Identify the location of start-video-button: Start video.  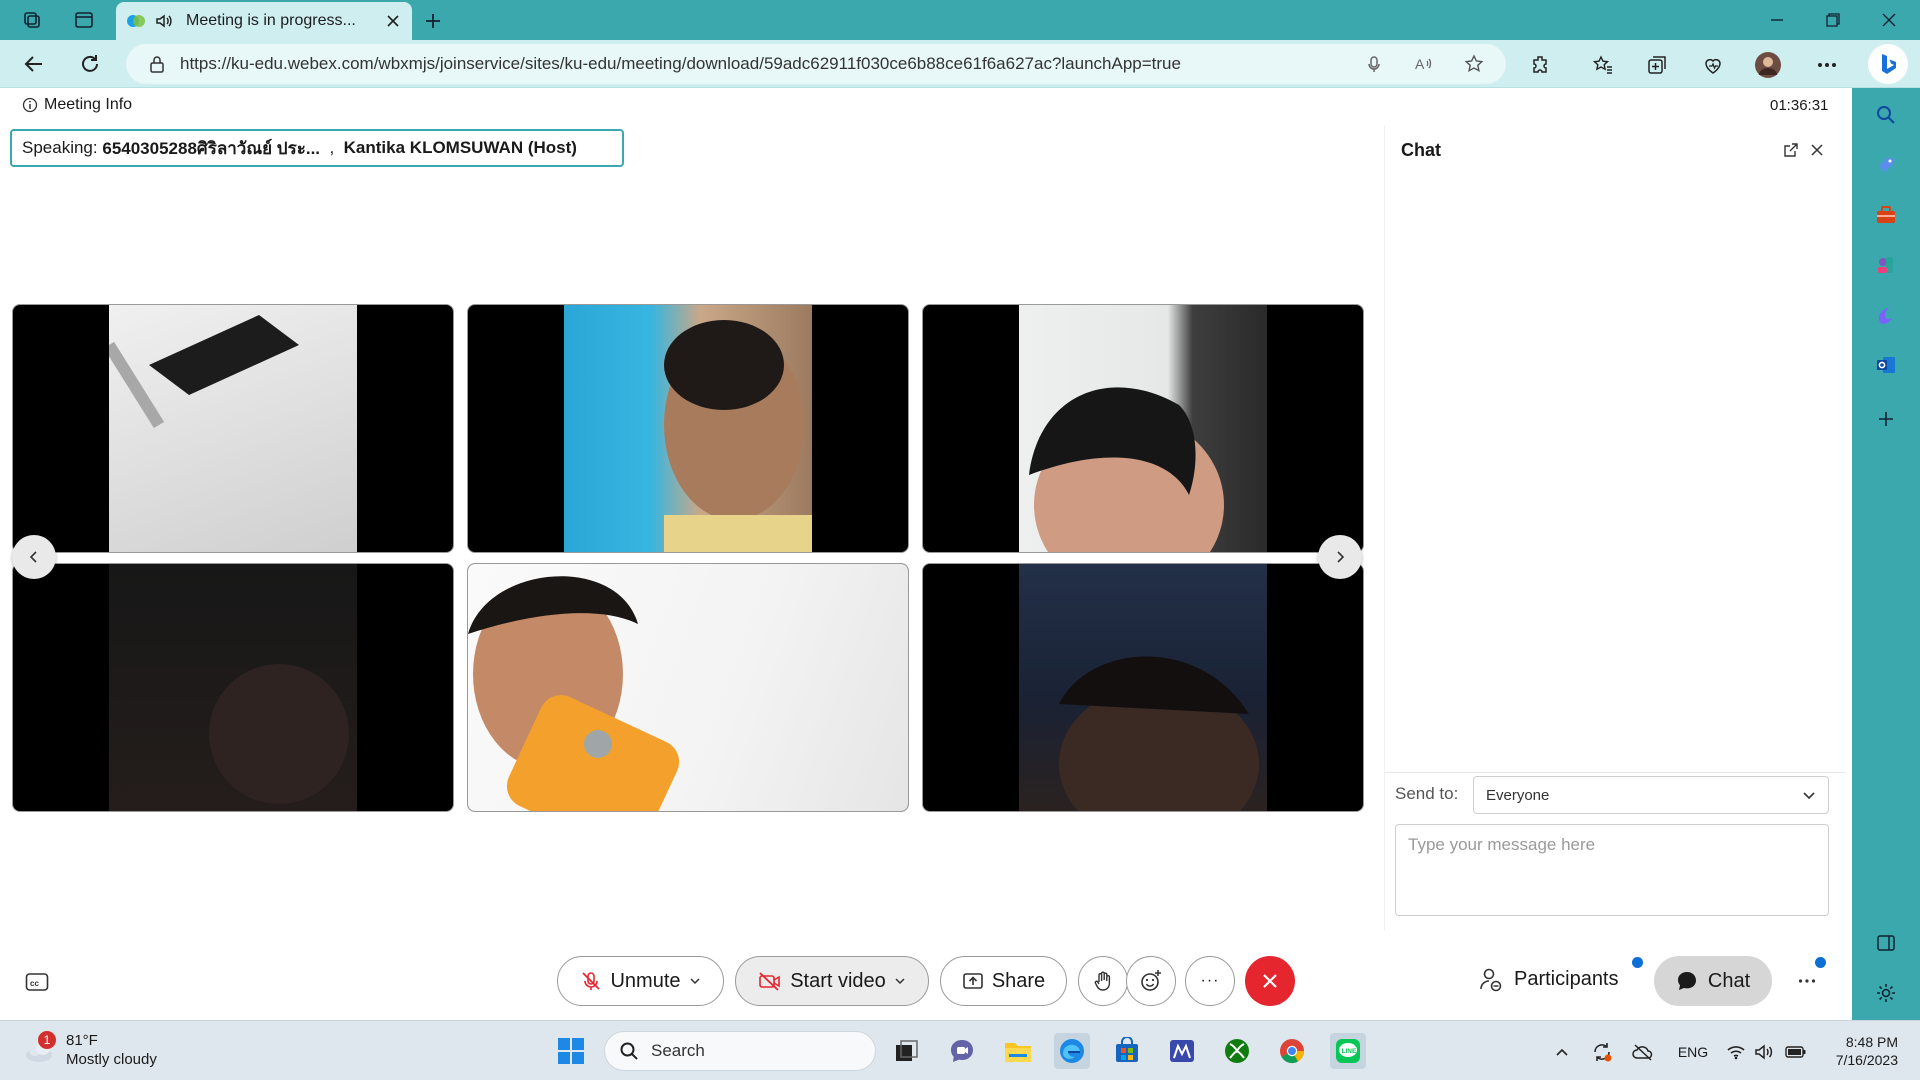
(832, 981).